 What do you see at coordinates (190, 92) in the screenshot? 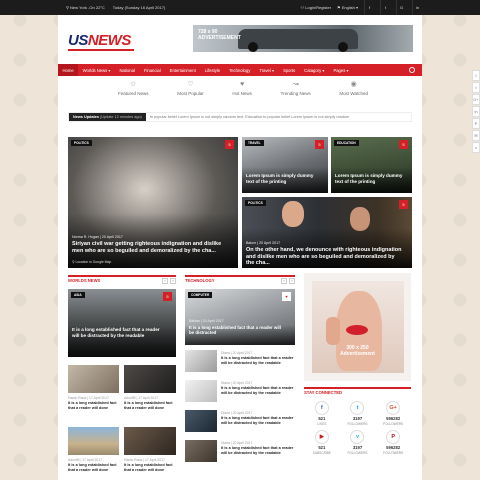
I see `tab-most-popular: ♡ Most Popular` at bounding box center [190, 92].